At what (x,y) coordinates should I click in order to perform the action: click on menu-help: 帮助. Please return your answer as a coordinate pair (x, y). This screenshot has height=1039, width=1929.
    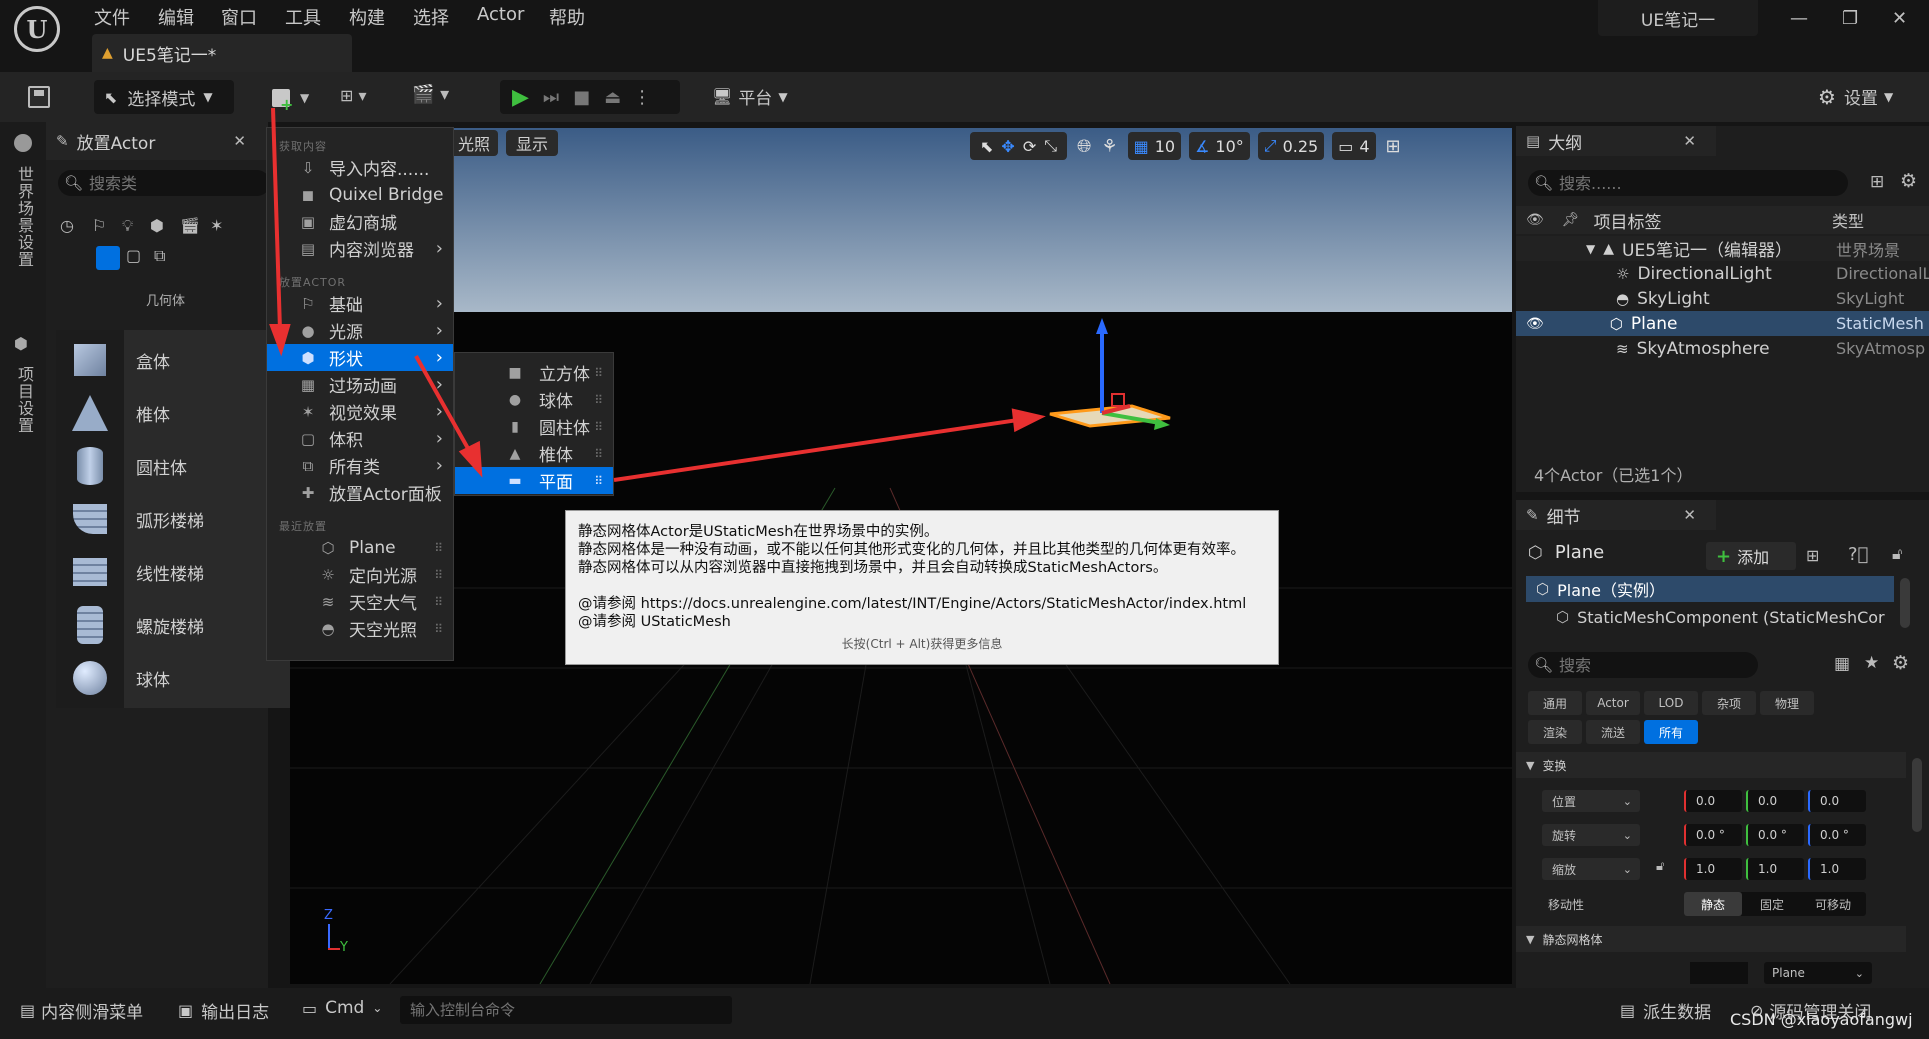
    Looking at the image, I should click on (567, 17).